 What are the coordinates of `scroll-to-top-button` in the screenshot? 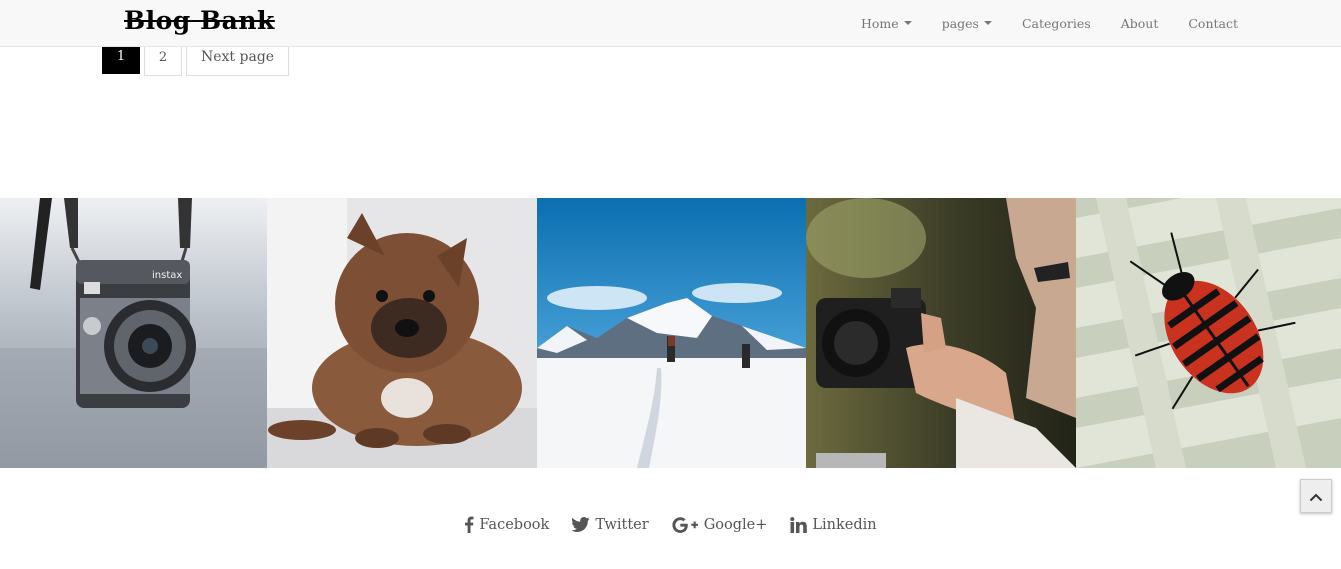 It's located at (1316, 496).